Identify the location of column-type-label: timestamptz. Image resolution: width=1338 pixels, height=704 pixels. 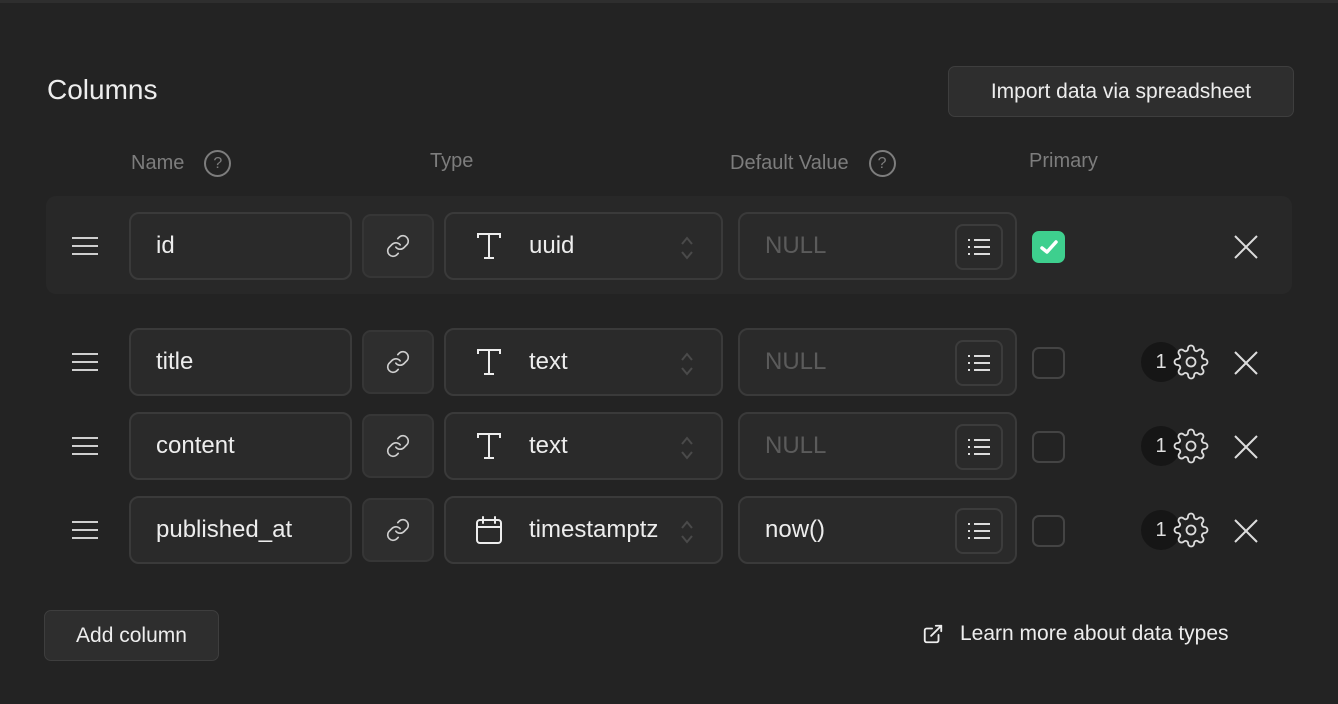
(594, 529).